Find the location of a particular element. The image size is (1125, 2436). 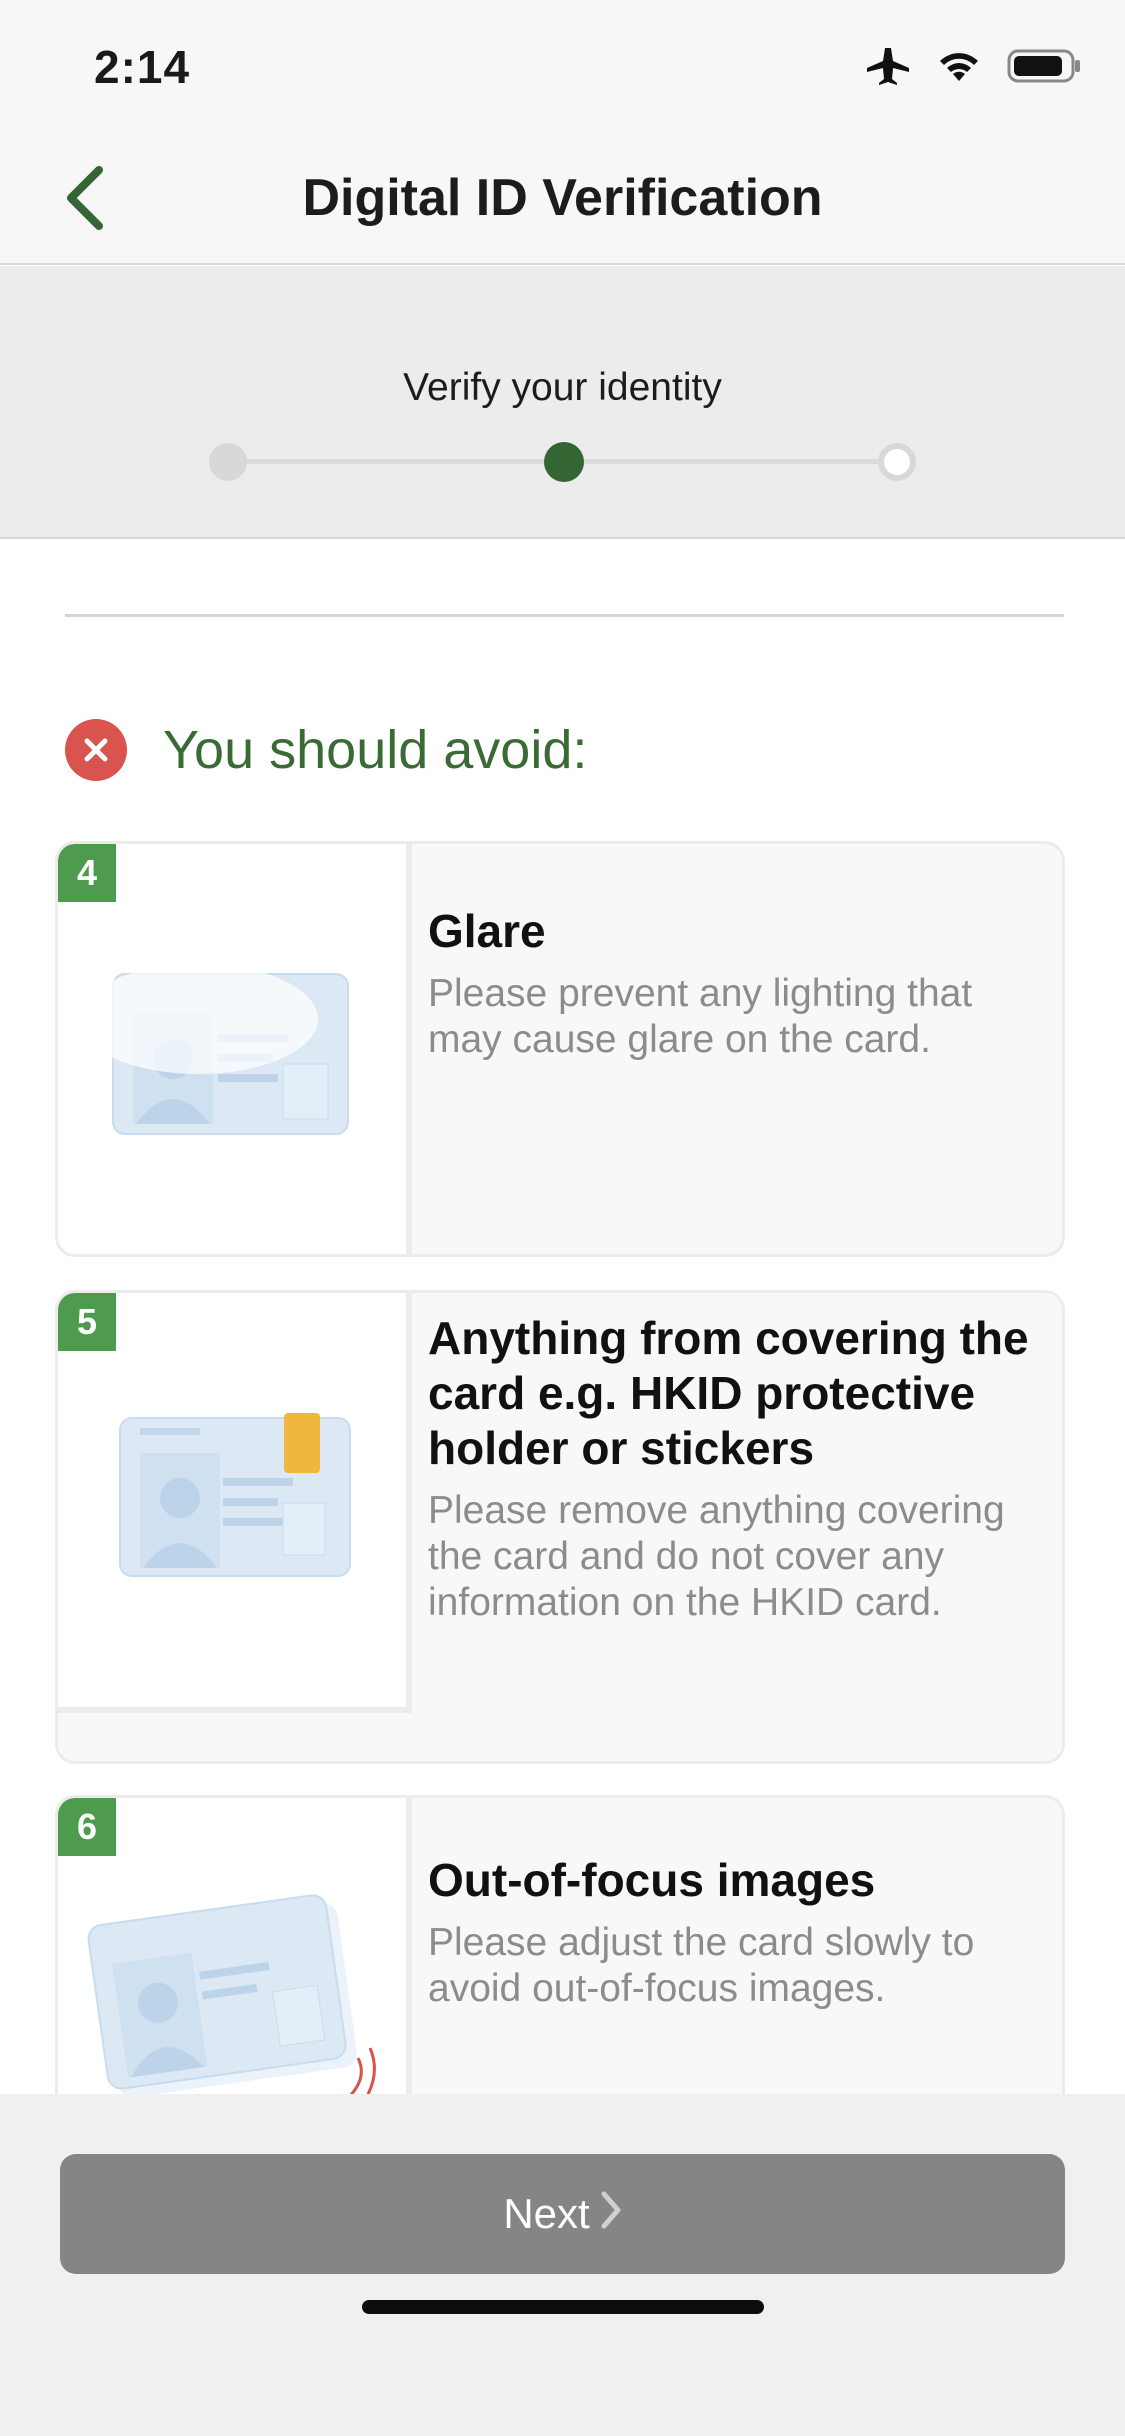

wifi-icon is located at coordinates (959, 68).